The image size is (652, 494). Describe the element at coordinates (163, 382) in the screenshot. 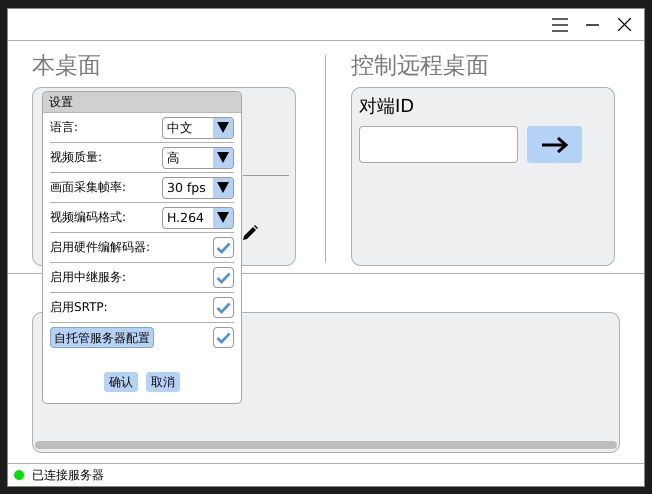

I see `cancel-button: 取消` at that location.